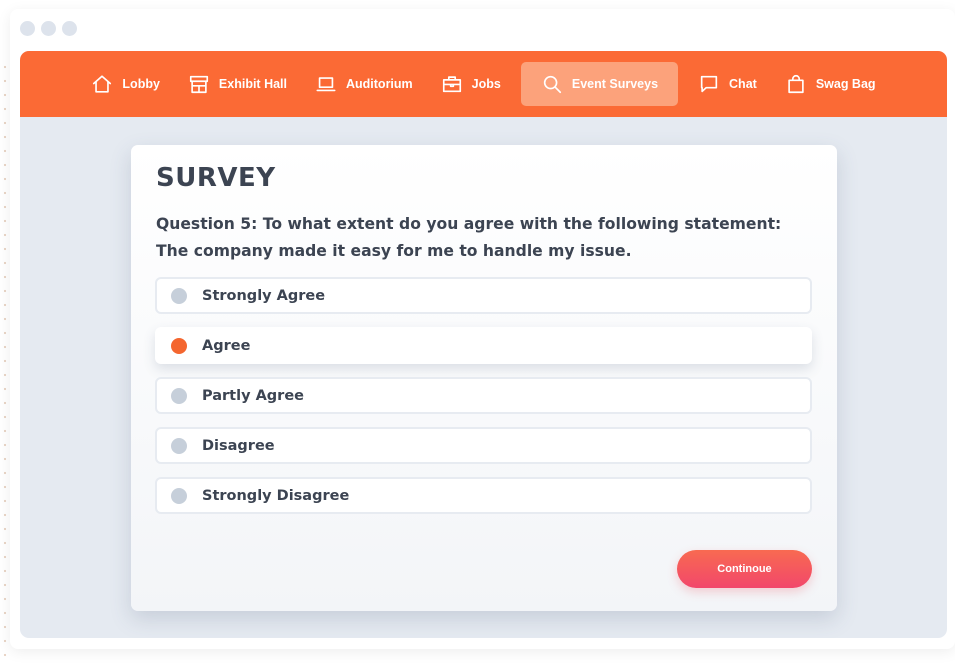 The image size is (955, 664). What do you see at coordinates (727, 84) in the screenshot?
I see `nav-item-chat: Chat` at bounding box center [727, 84].